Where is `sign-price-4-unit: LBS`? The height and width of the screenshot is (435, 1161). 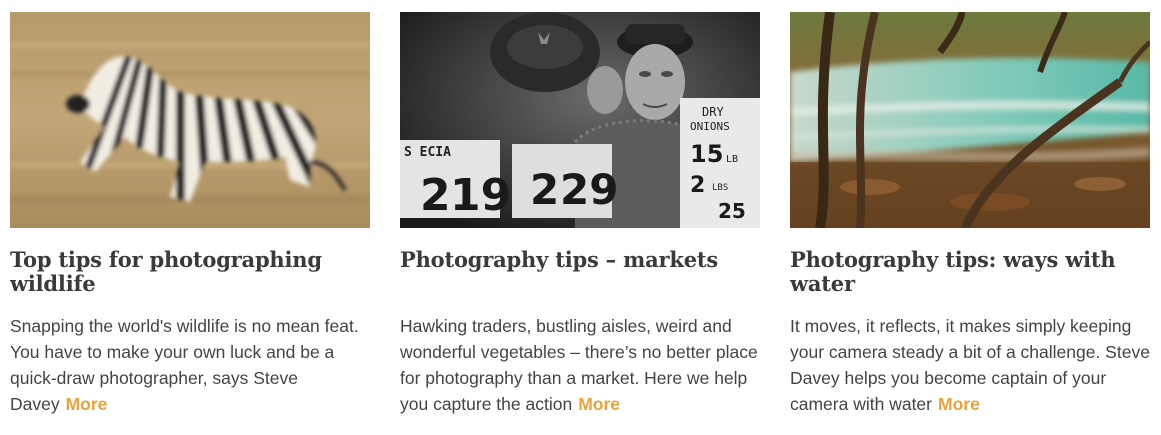 sign-price-4-unit: LBS is located at coordinates (720, 188).